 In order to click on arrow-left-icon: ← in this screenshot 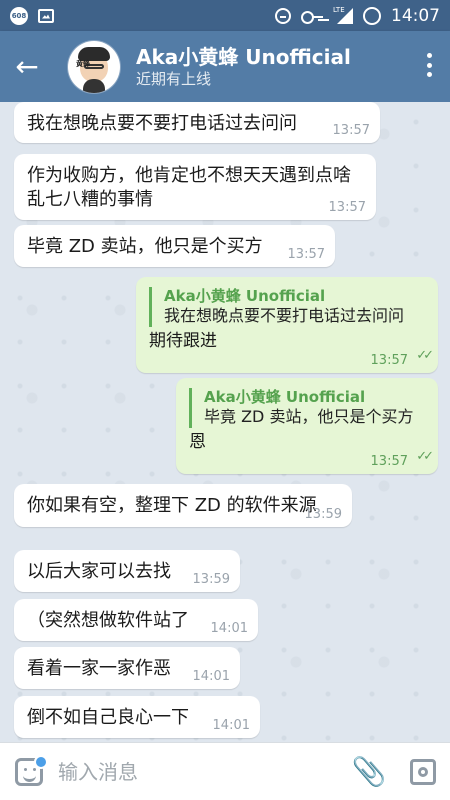, I will do `click(27, 66)`.